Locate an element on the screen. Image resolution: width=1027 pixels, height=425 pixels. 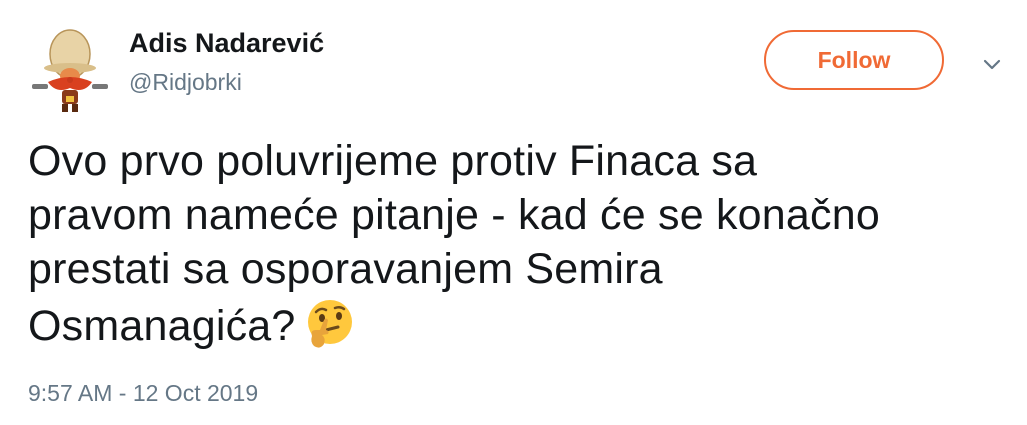
tweet-text-line-last: Osmanagića? is located at coordinates (508, 324).